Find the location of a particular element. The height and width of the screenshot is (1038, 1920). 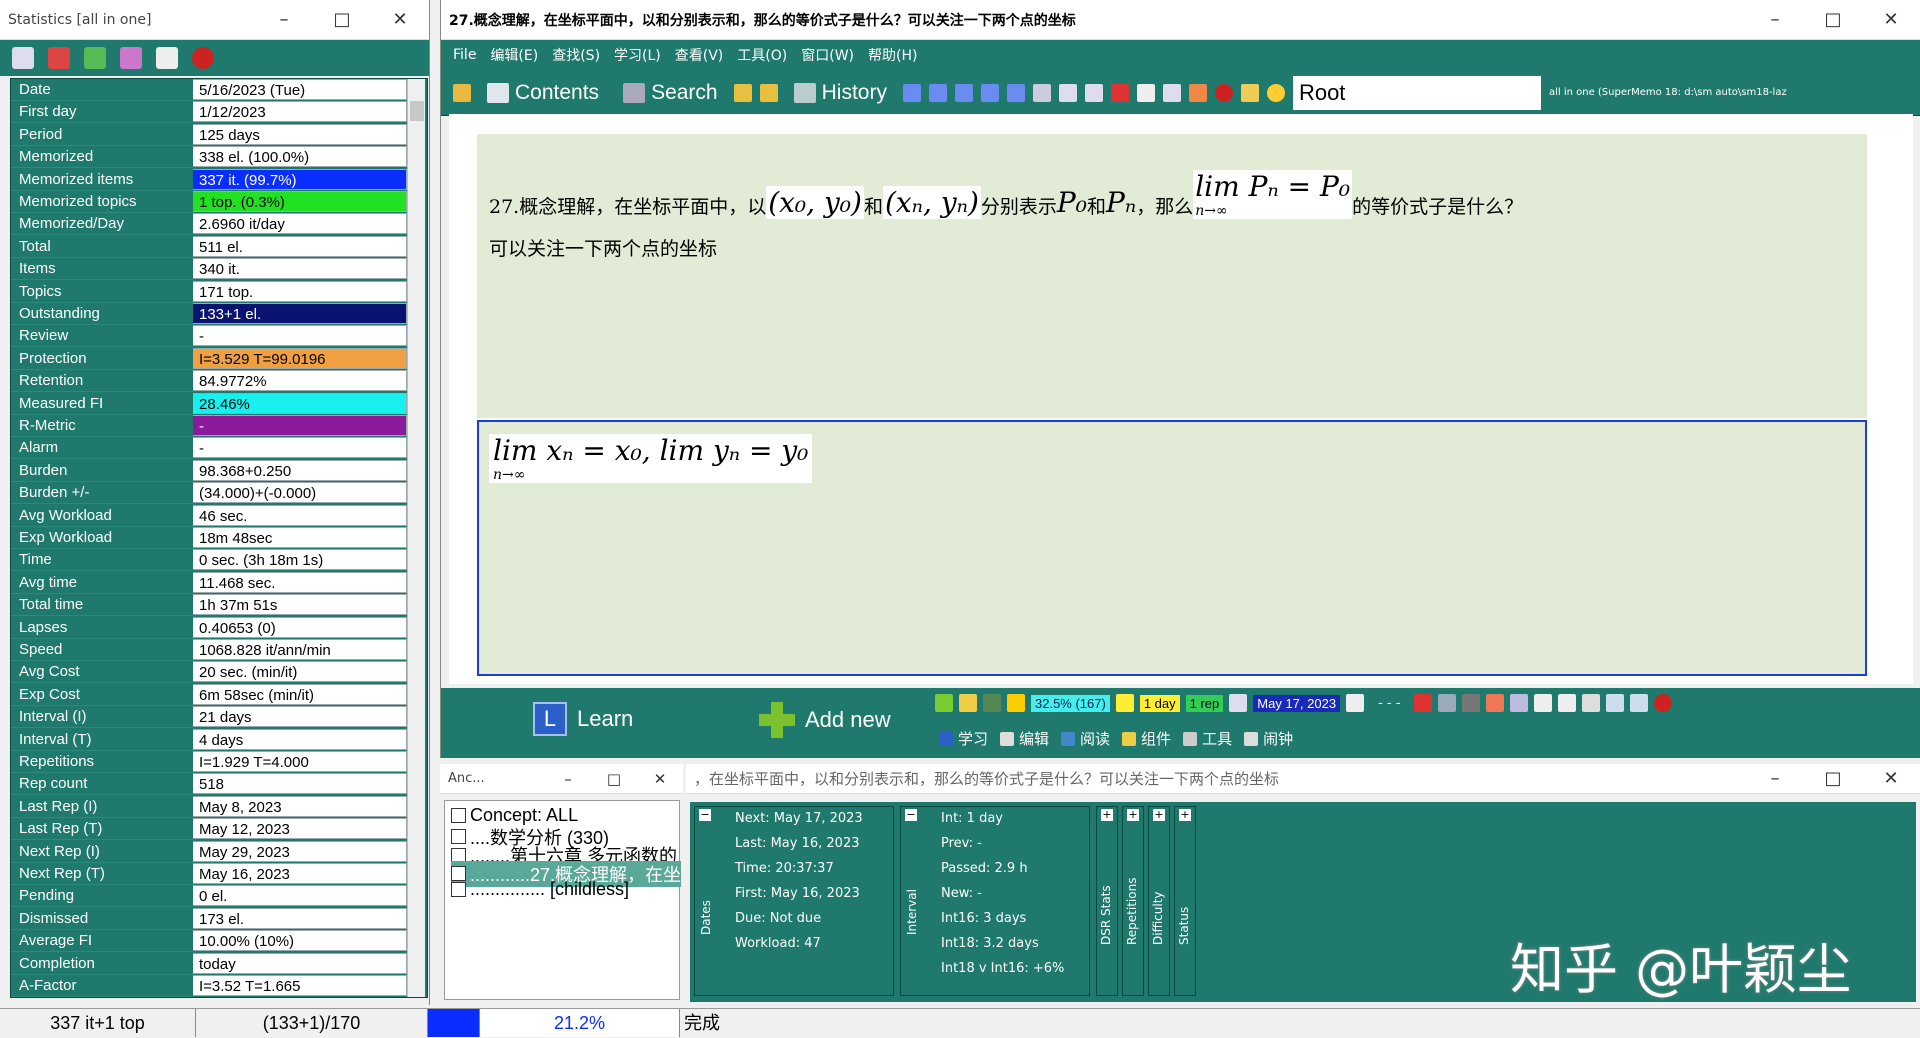

stat-row: Dismissed 173 el. is located at coordinates (209, 918).